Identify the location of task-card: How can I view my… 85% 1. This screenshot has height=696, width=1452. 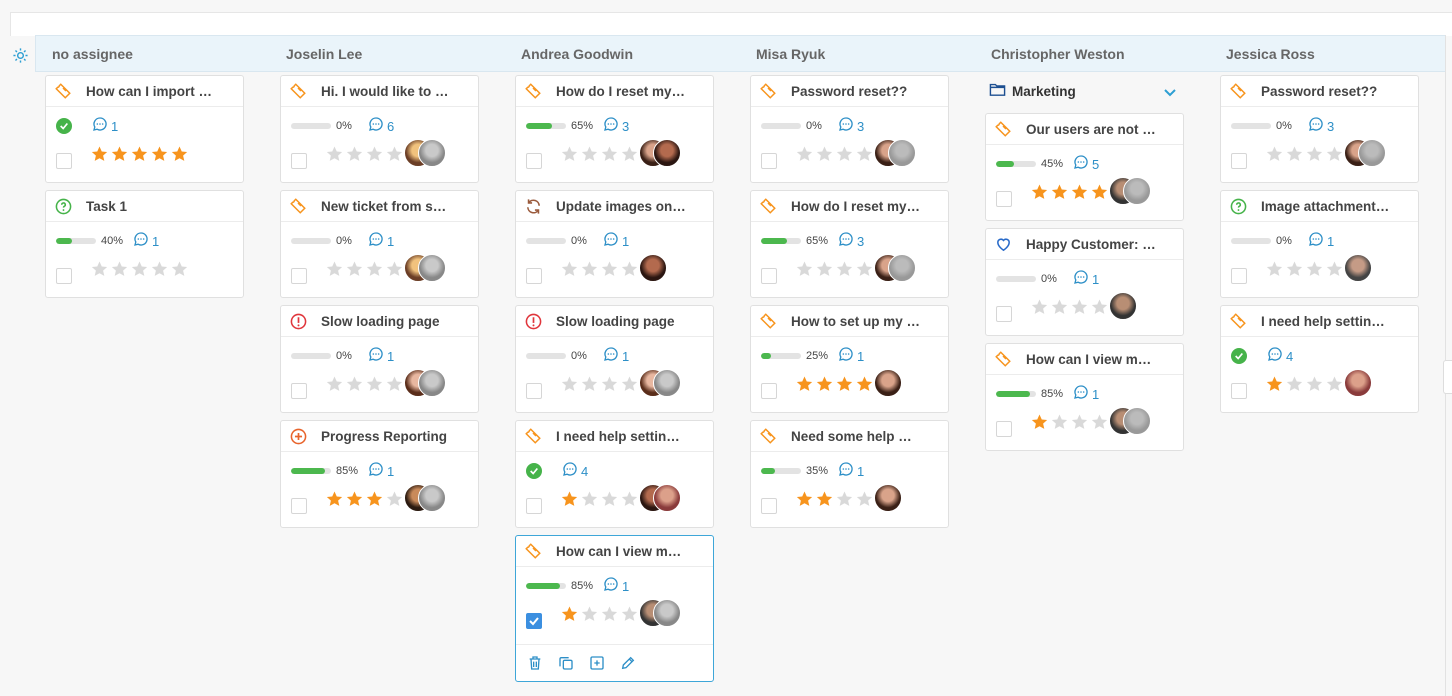
(1084, 397).